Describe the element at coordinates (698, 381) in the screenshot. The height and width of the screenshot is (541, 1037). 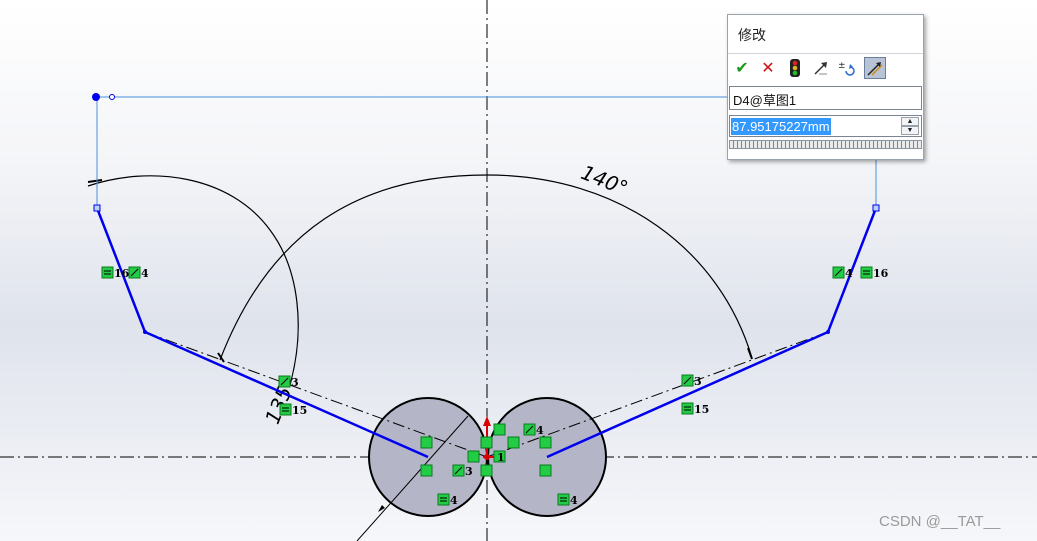
I see `relation-right-3-label: 3` at that location.